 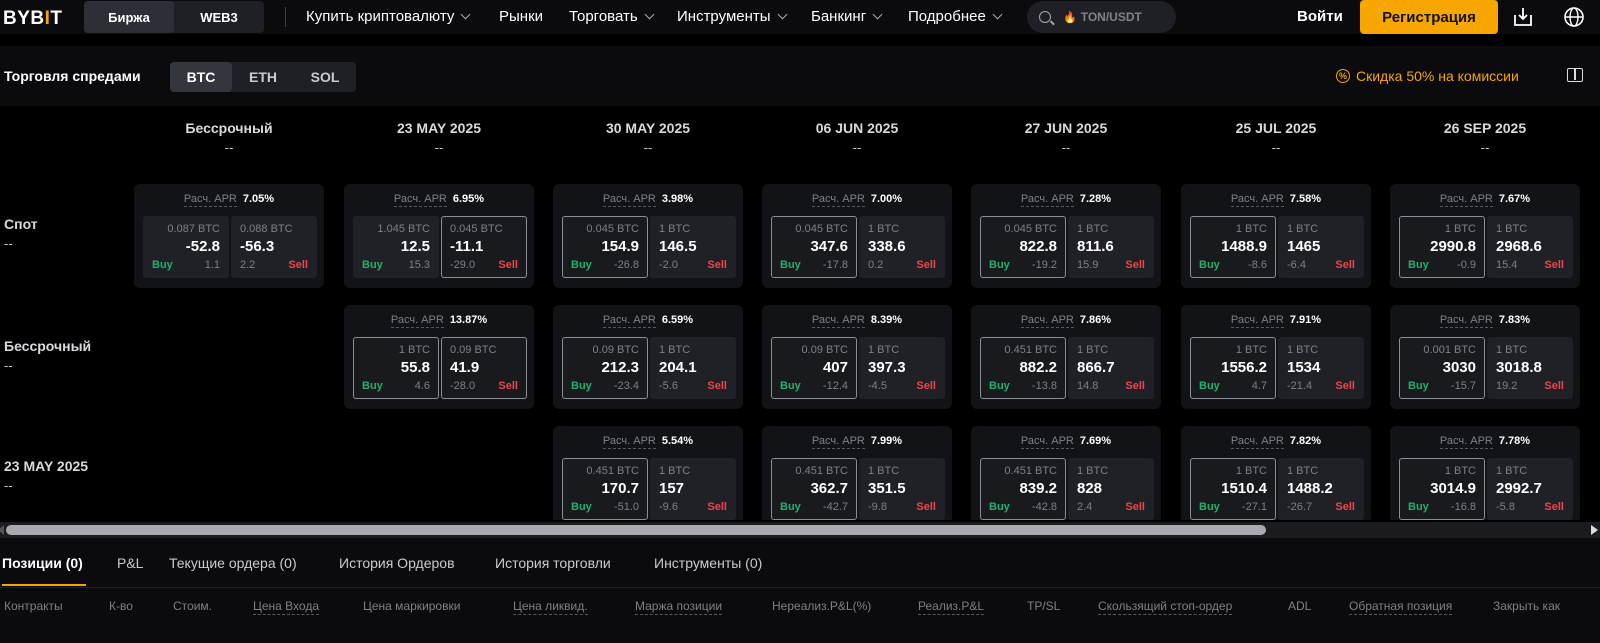 I want to click on tab-pnl: P&L, so click(x=130, y=563).